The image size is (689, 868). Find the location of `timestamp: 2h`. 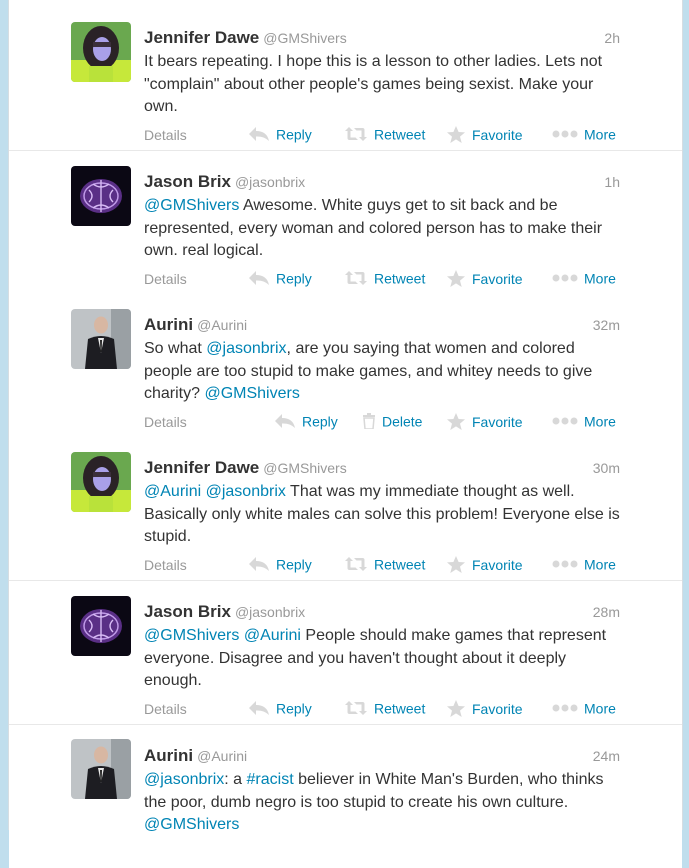

timestamp: 2h is located at coordinates (612, 38).